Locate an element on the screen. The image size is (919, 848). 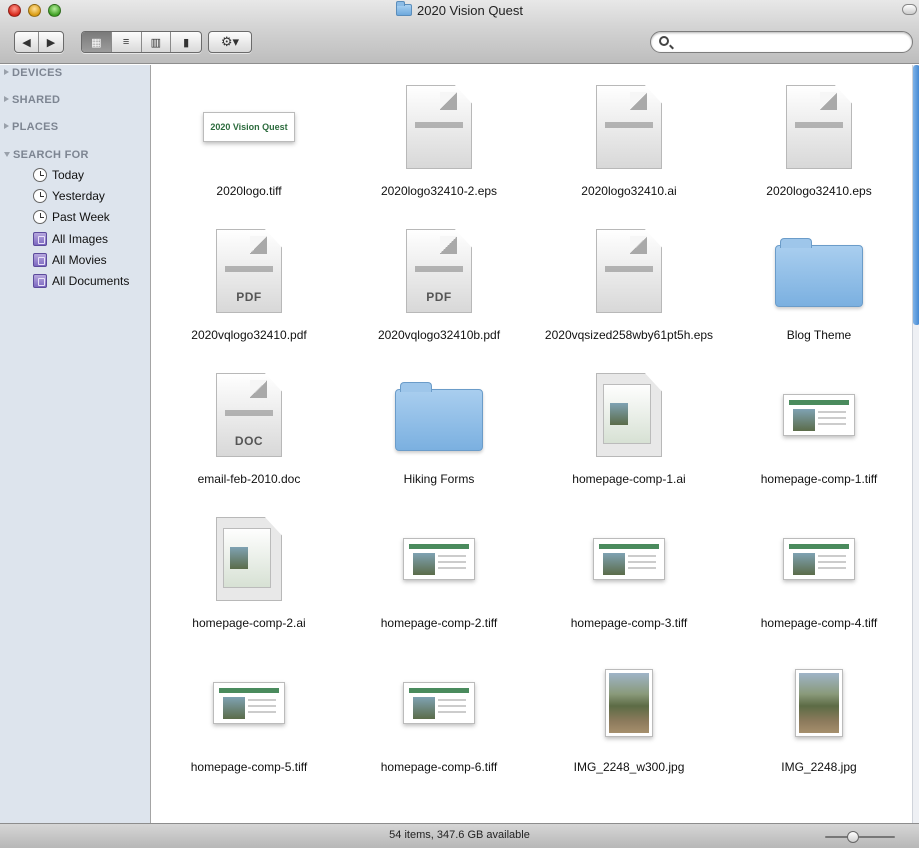
search-field is located at coordinates (781, 42).